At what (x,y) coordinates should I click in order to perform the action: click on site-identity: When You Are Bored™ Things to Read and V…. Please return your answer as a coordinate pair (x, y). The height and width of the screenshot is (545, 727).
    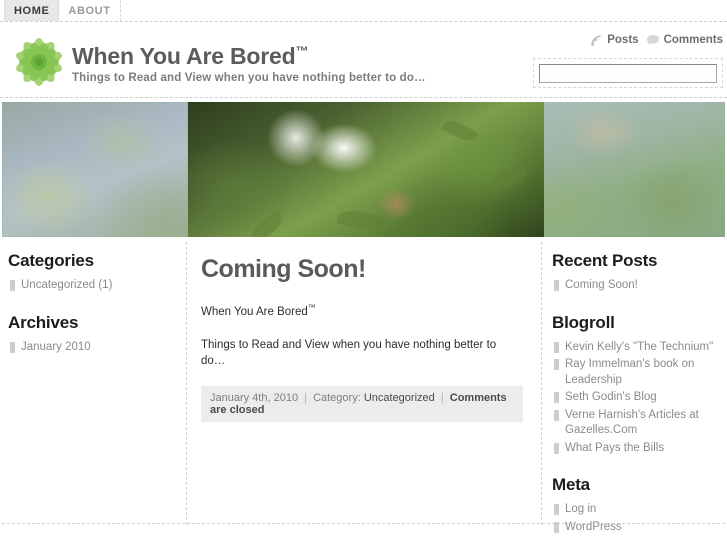
    Looking at the image, I should click on (249, 58).